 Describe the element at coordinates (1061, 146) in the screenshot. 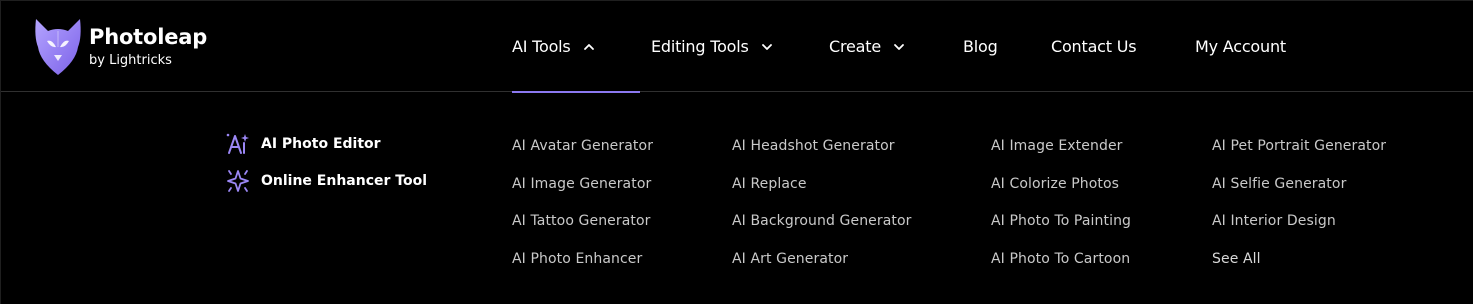

I see `menu-link-ai-image-extender: AI Image Extender` at that location.